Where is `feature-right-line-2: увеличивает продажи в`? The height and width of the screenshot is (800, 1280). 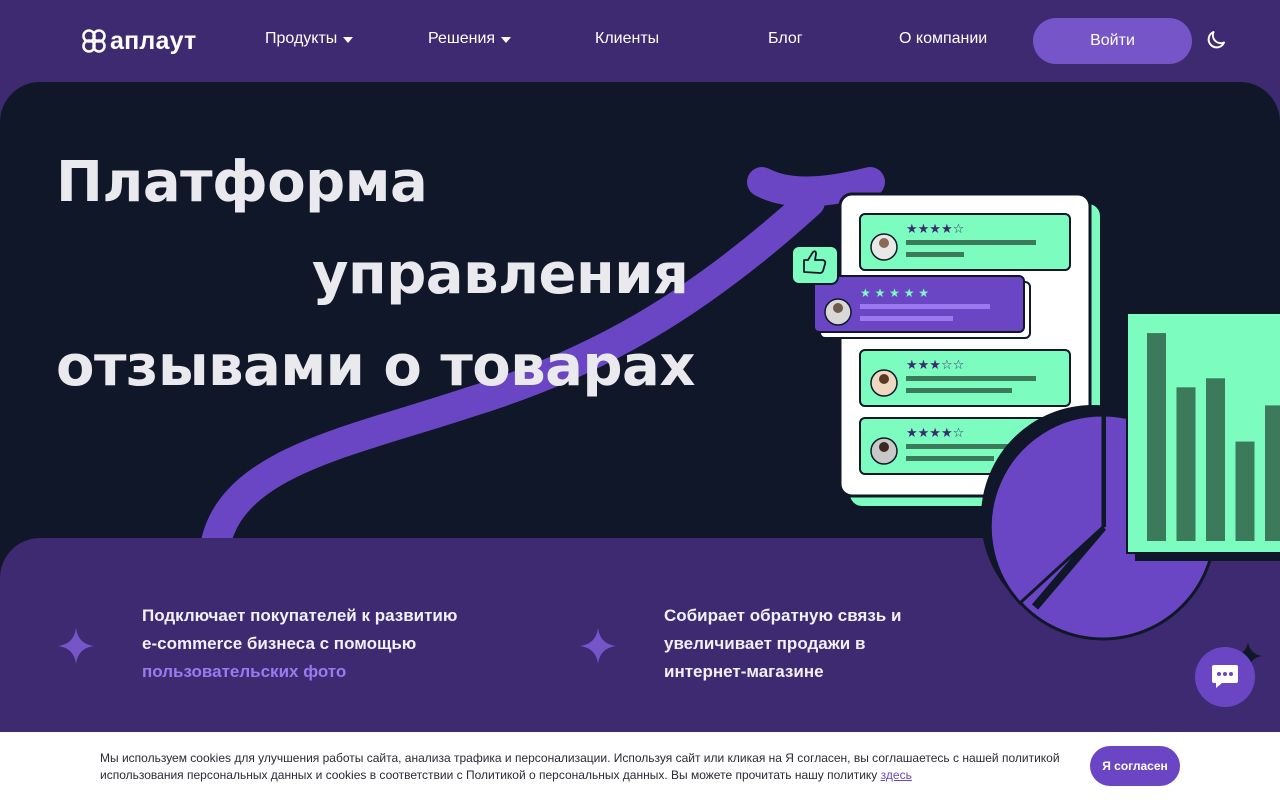
feature-right-line-2: увеличивает продажи в is located at coordinates (765, 643).